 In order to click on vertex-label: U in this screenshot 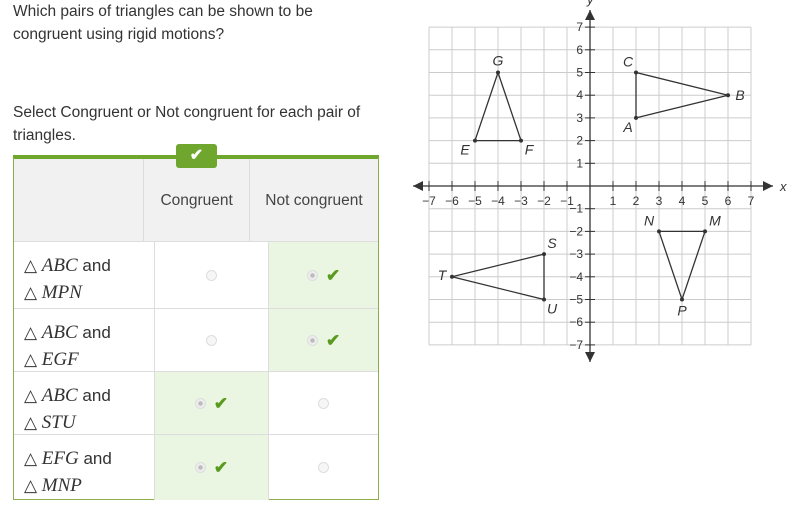, I will do `click(552, 309)`.